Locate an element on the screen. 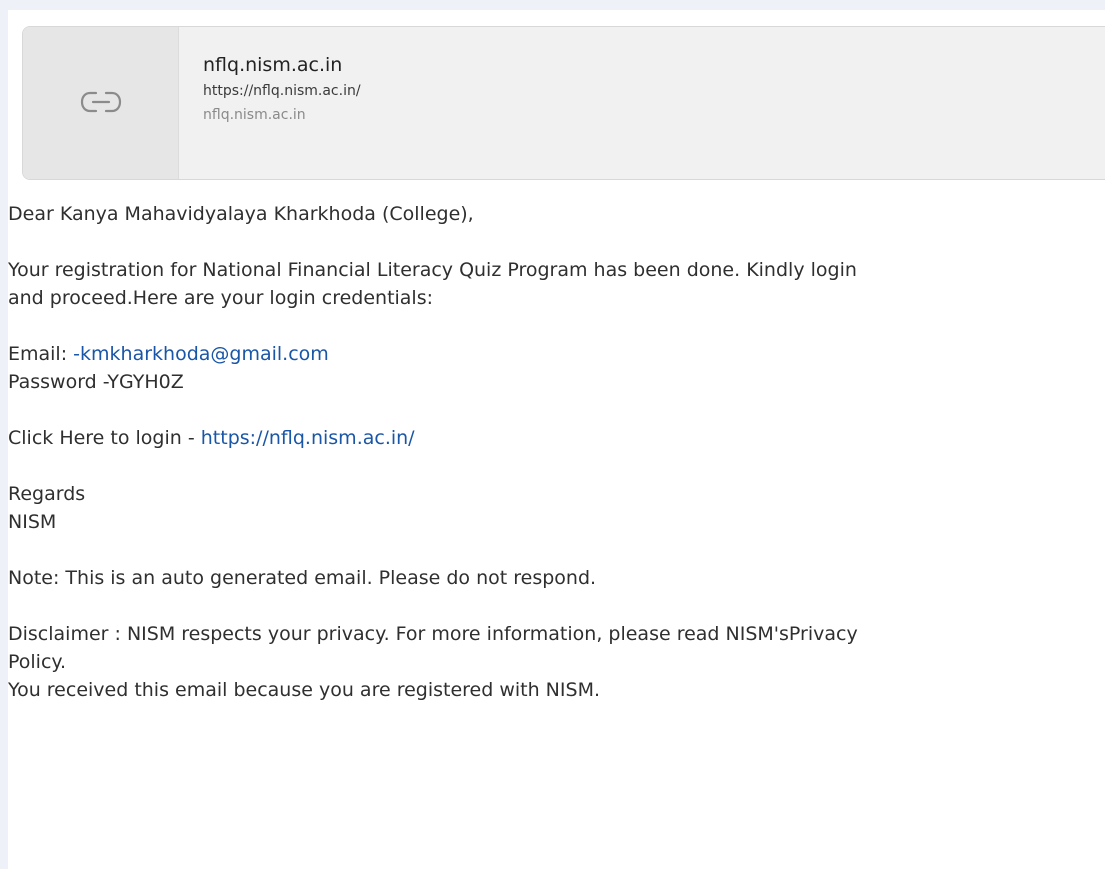 This screenshot has width=1105, height=869. login-link: https://nflq.nism.ac.in/ is located at coordinates (308, 438).